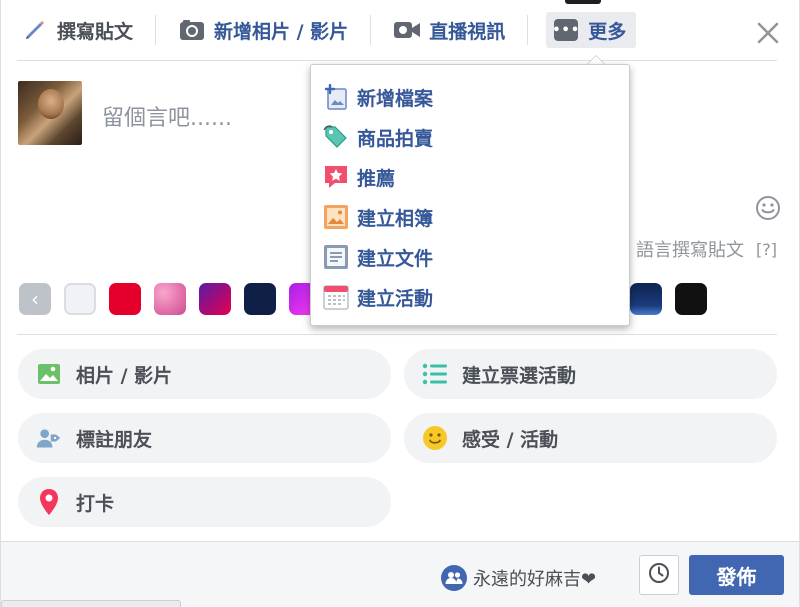 The image size is (800, 607). What do you see at coordinates (510, 439) in the screenshot?
I see `action-label: 感受 / 活動` at bounding box center [510, 439].